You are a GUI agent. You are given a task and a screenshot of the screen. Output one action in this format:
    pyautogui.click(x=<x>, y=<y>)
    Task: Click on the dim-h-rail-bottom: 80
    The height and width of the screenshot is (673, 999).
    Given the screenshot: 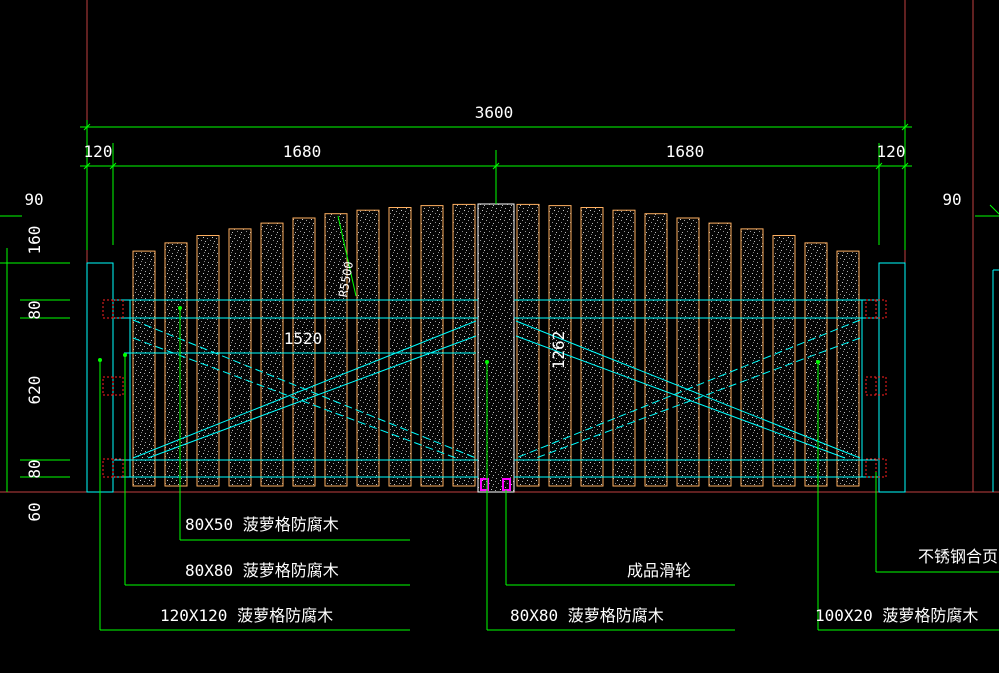 What is the action you would take?
    pyautogui.click(x=34, y=468)
    